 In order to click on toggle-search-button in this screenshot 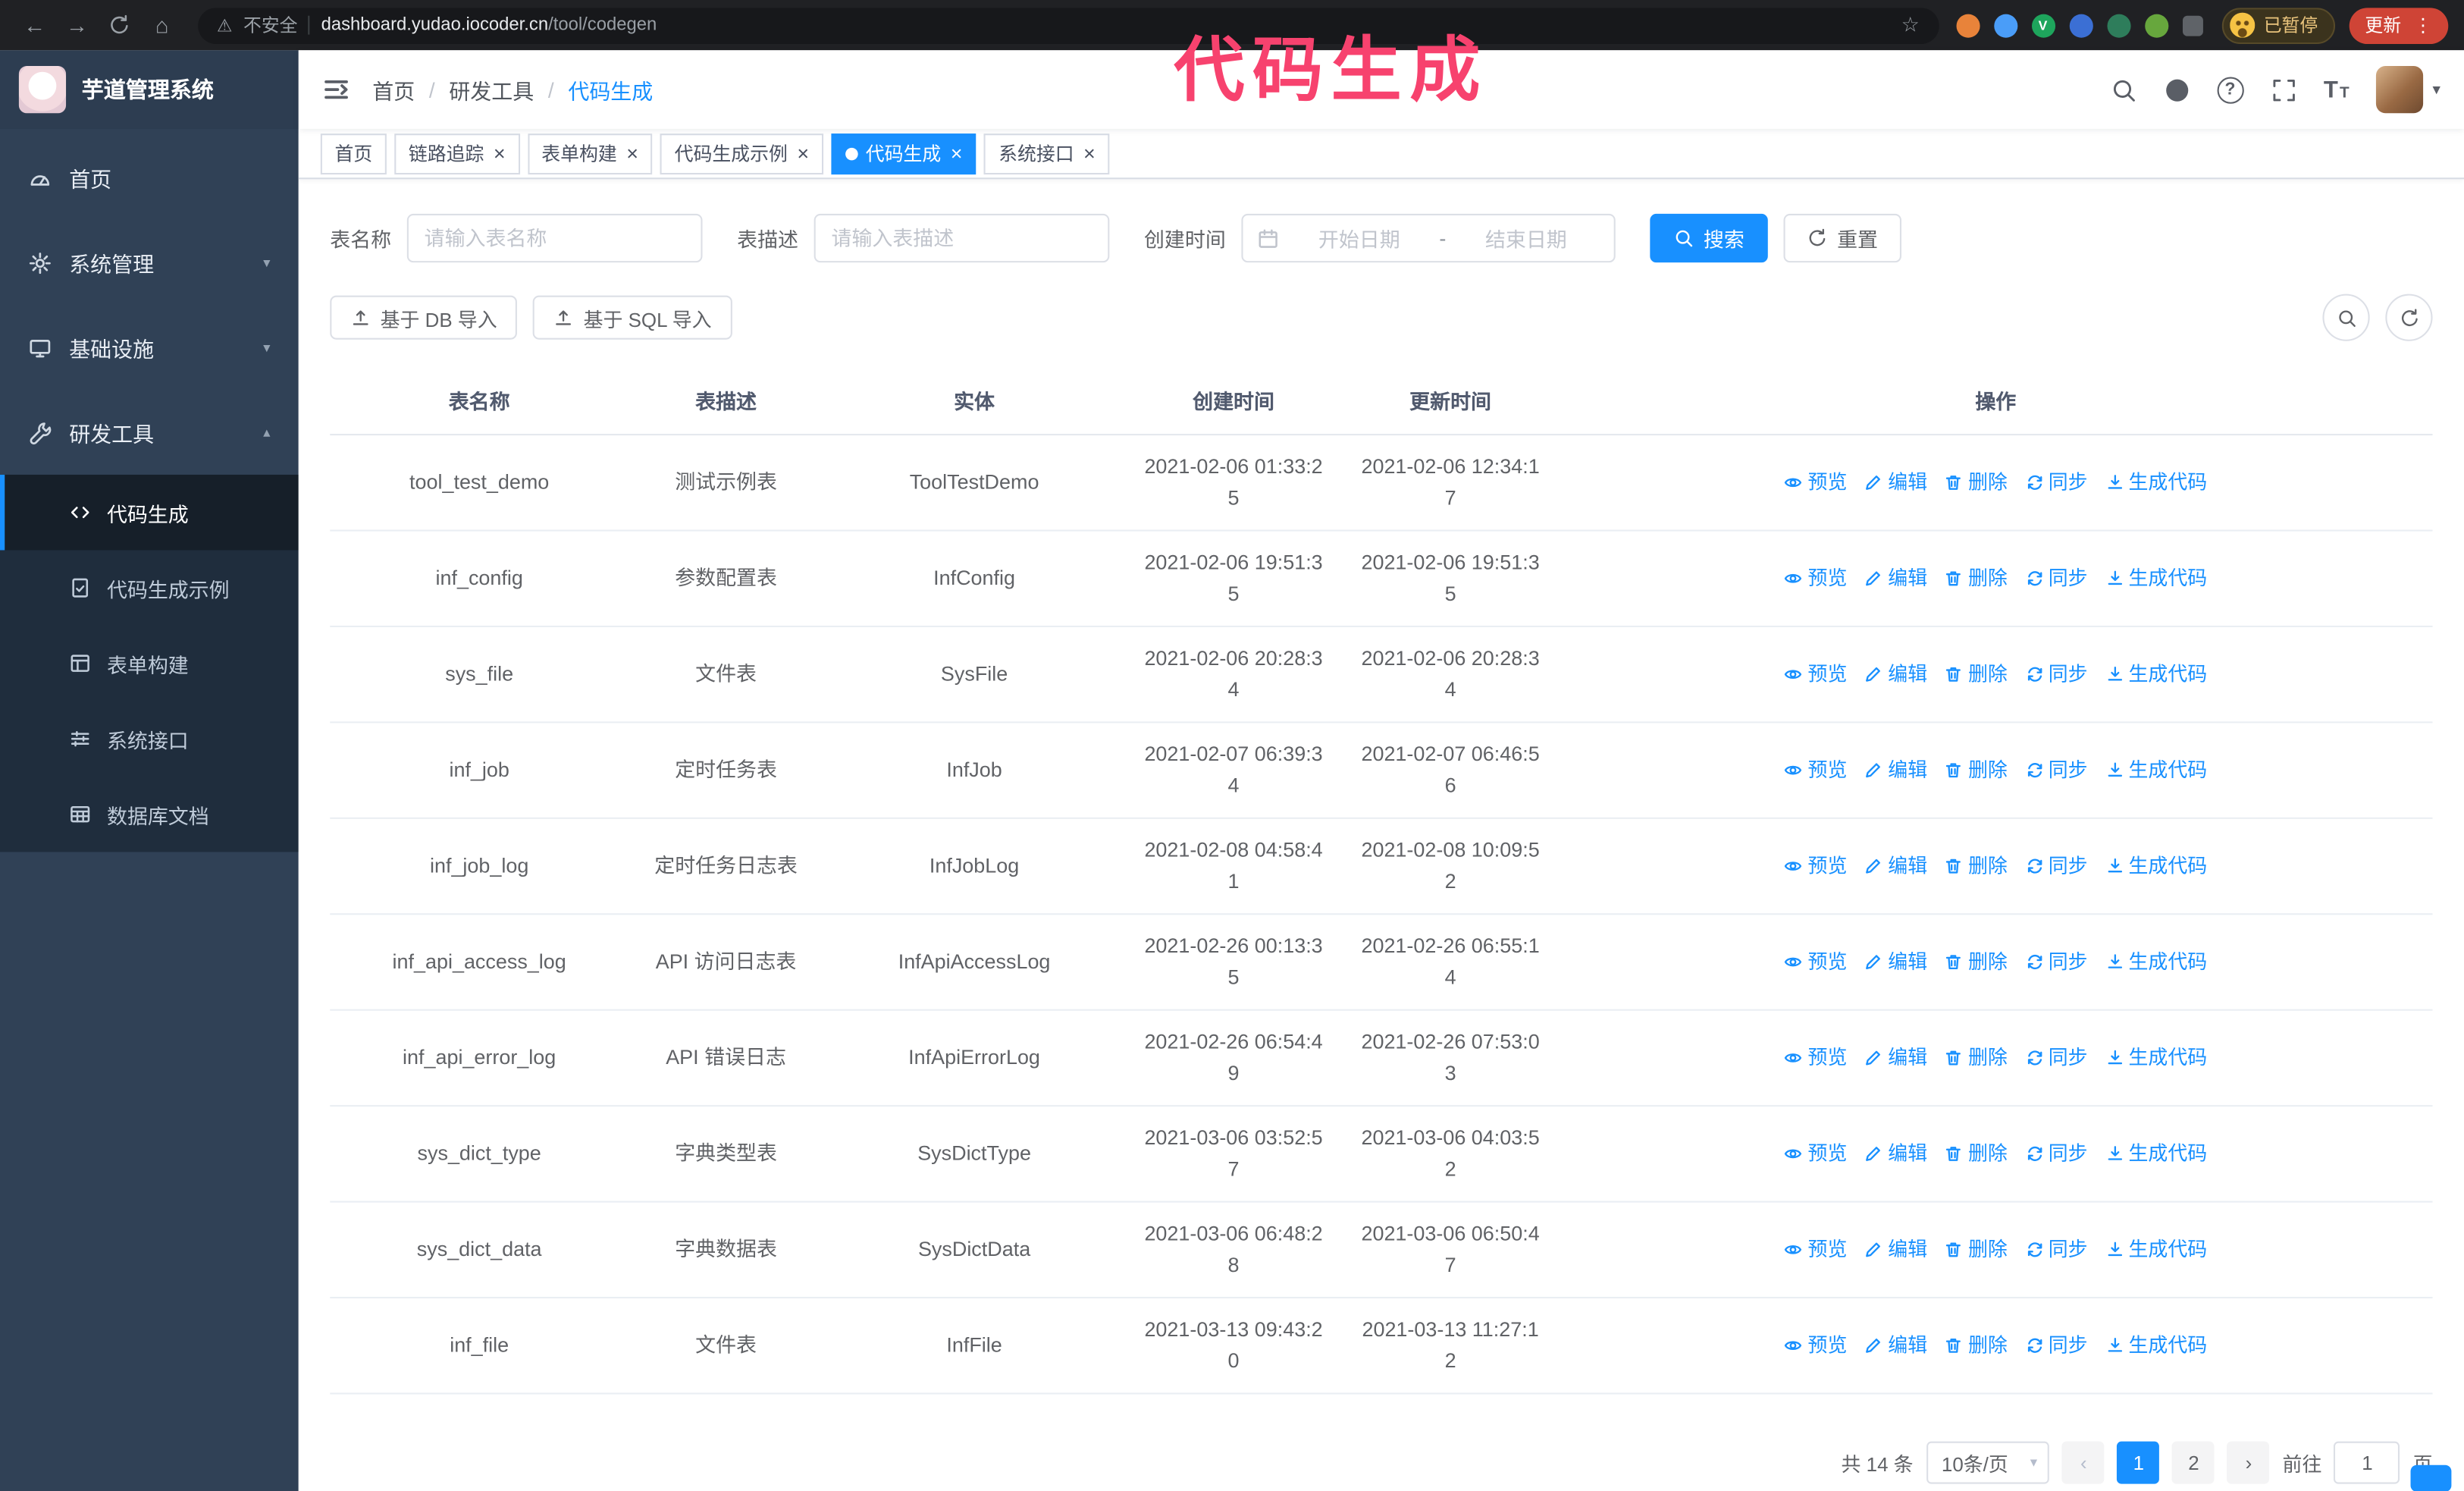, I will do `click(2346, 317)`.